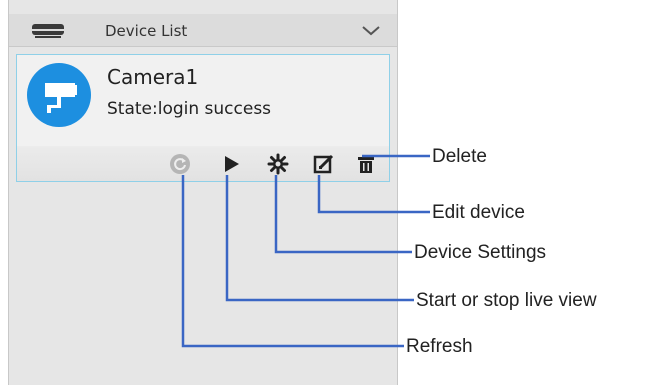  Describe the element at coordinates (478, 212) in the screenshot. I see `callout-edit-device: Edit device` at that location.